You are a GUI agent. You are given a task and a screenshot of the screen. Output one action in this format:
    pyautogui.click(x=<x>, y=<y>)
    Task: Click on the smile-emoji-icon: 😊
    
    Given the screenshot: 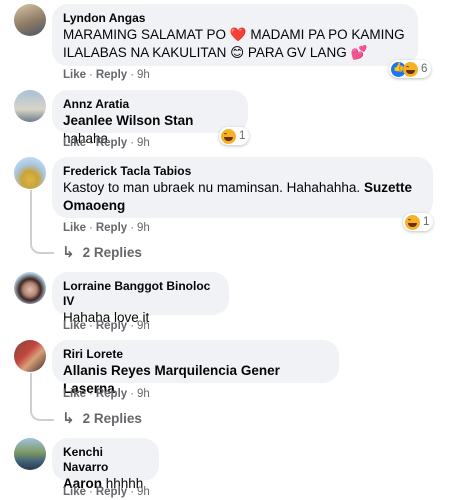 What is the action you would take?
    pyautogui.click(x=237, y=52)
    